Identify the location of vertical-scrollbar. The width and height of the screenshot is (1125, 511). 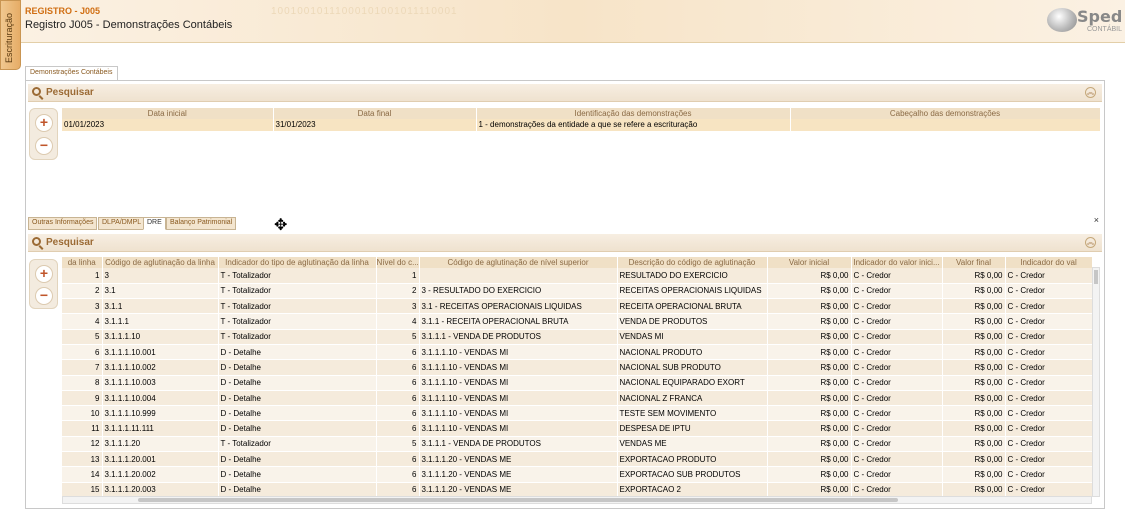
(1096, 382).